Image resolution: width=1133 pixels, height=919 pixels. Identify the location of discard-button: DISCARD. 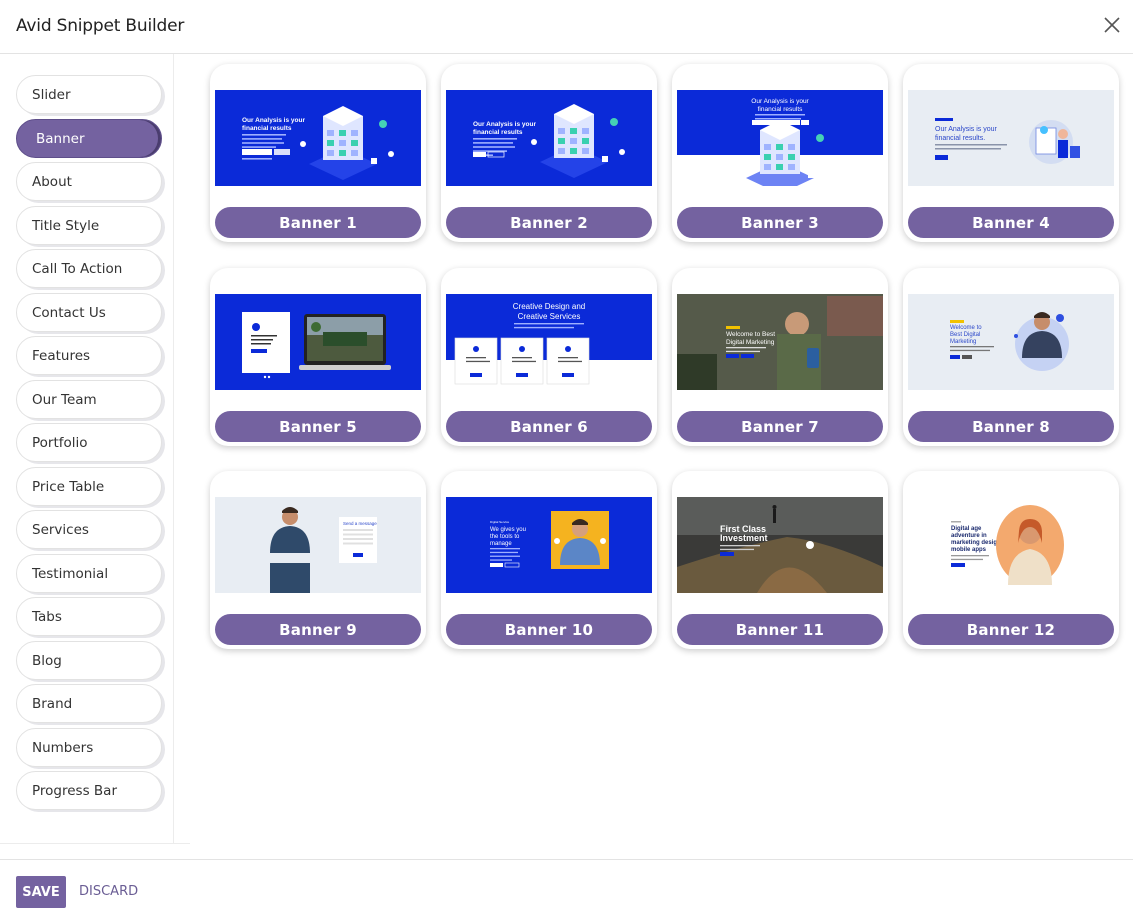
(108, 891).